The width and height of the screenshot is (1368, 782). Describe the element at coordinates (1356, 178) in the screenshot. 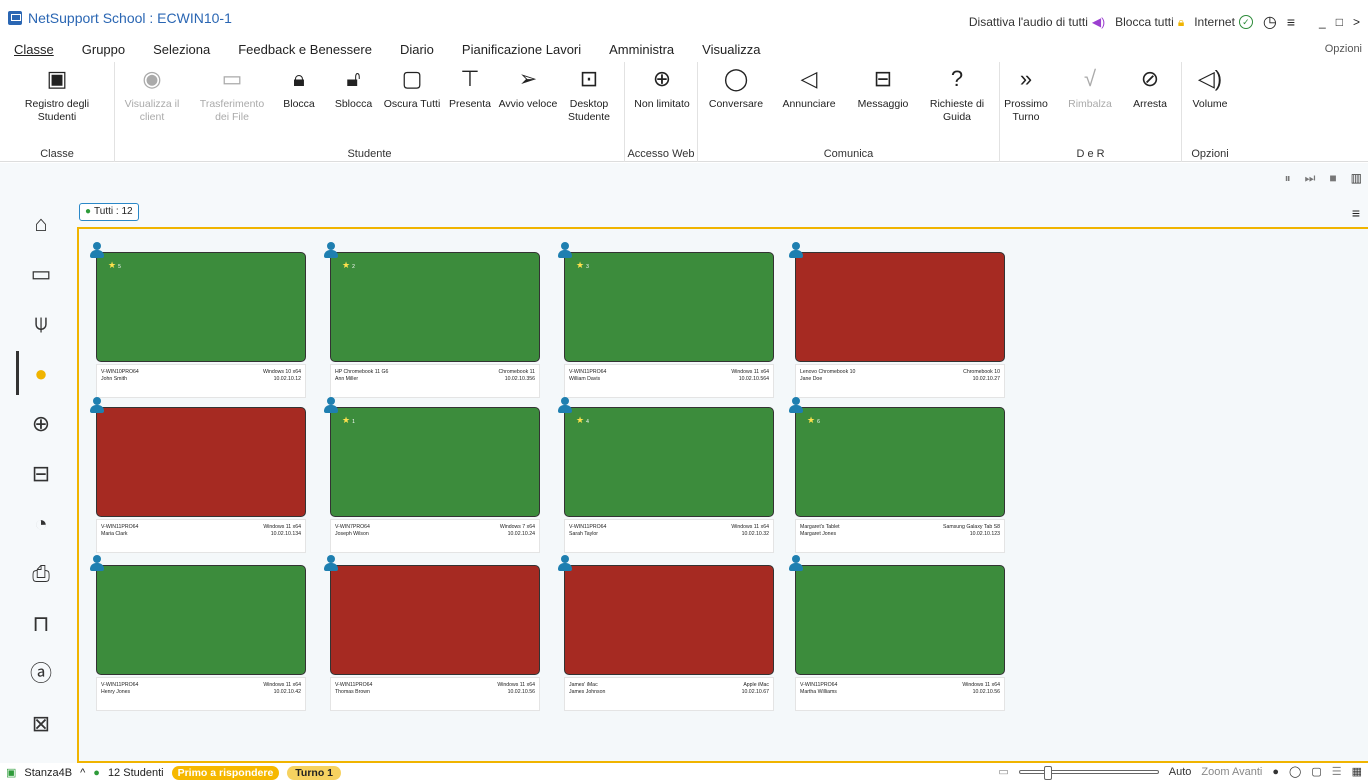

I see `map-icon: ▥` at that location.